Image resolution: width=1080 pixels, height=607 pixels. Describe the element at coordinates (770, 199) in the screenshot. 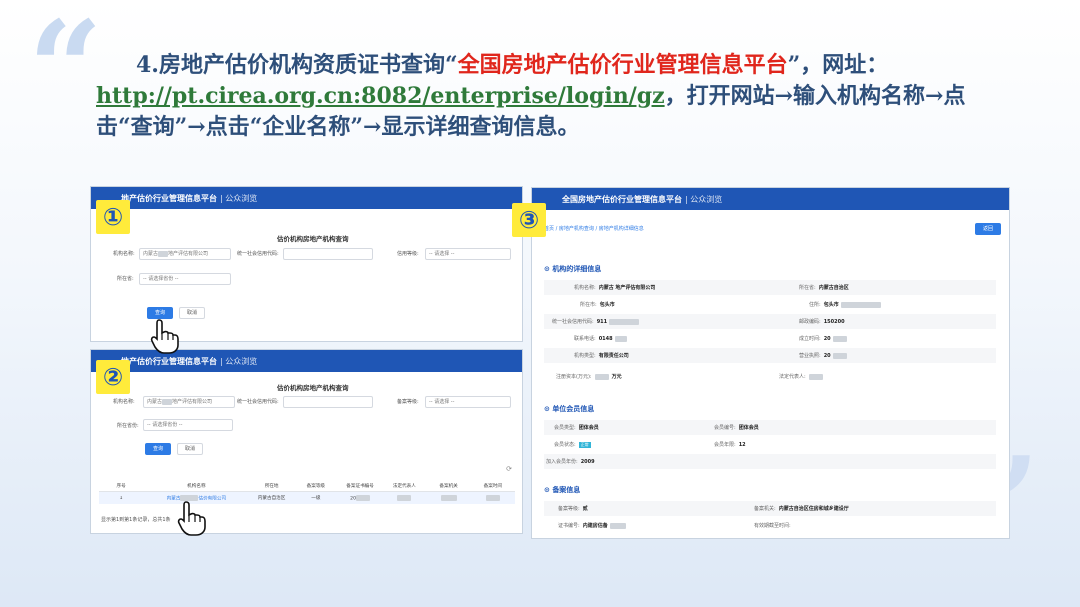

I see `step3-header: 全国房地产估价行业管理信息平台 | 公众浏览` at that location.